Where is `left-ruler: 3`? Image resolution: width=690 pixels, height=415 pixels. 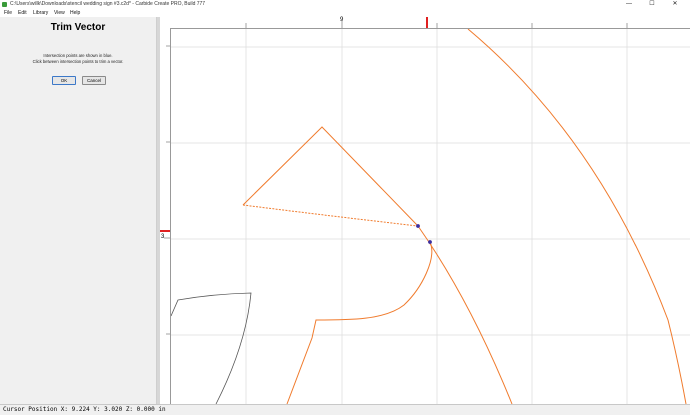 left-ruler: 3 is located at coordinates (165, 216).